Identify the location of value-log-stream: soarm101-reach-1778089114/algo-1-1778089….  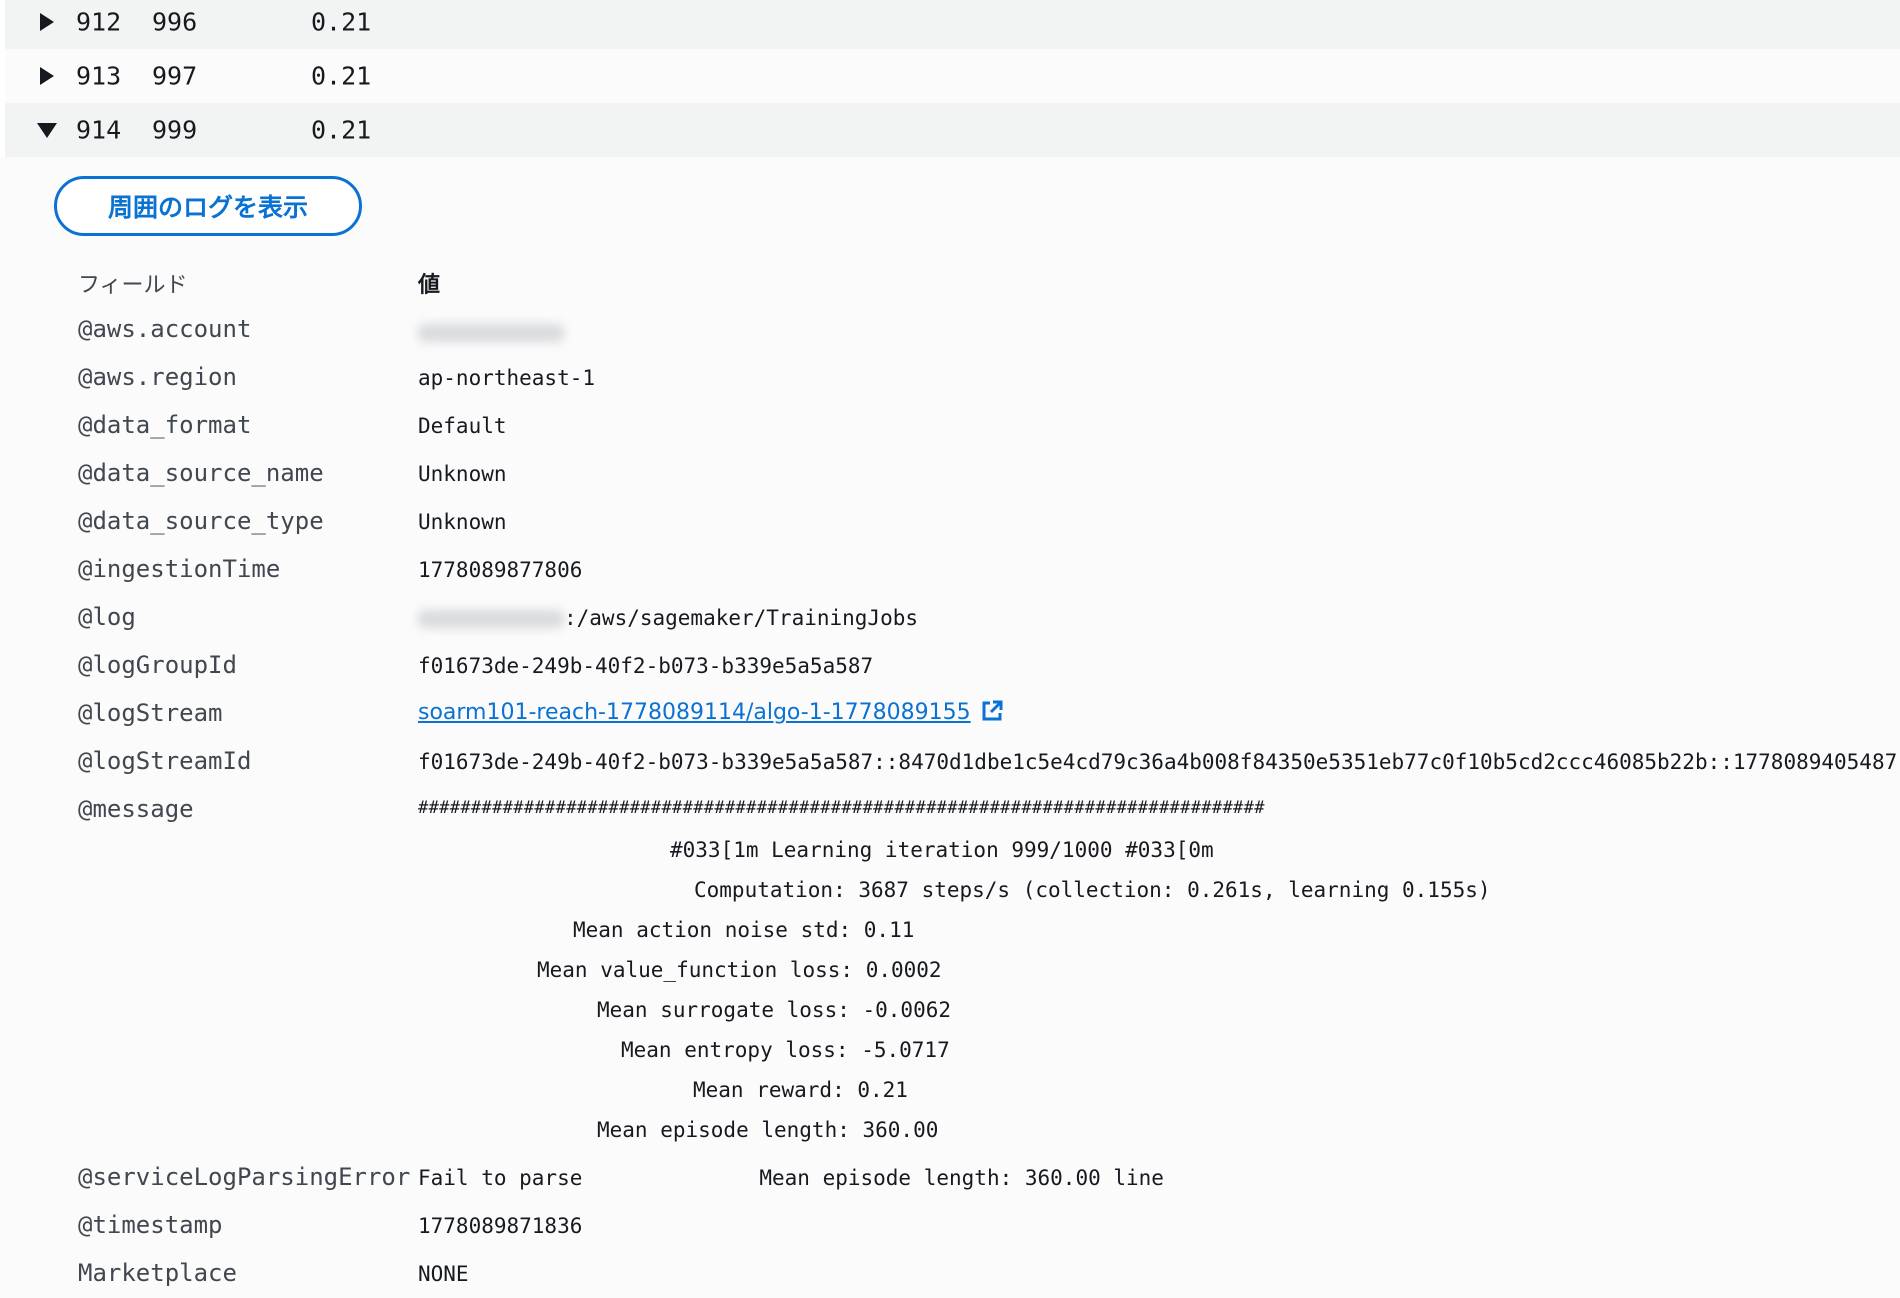
(710, 714).